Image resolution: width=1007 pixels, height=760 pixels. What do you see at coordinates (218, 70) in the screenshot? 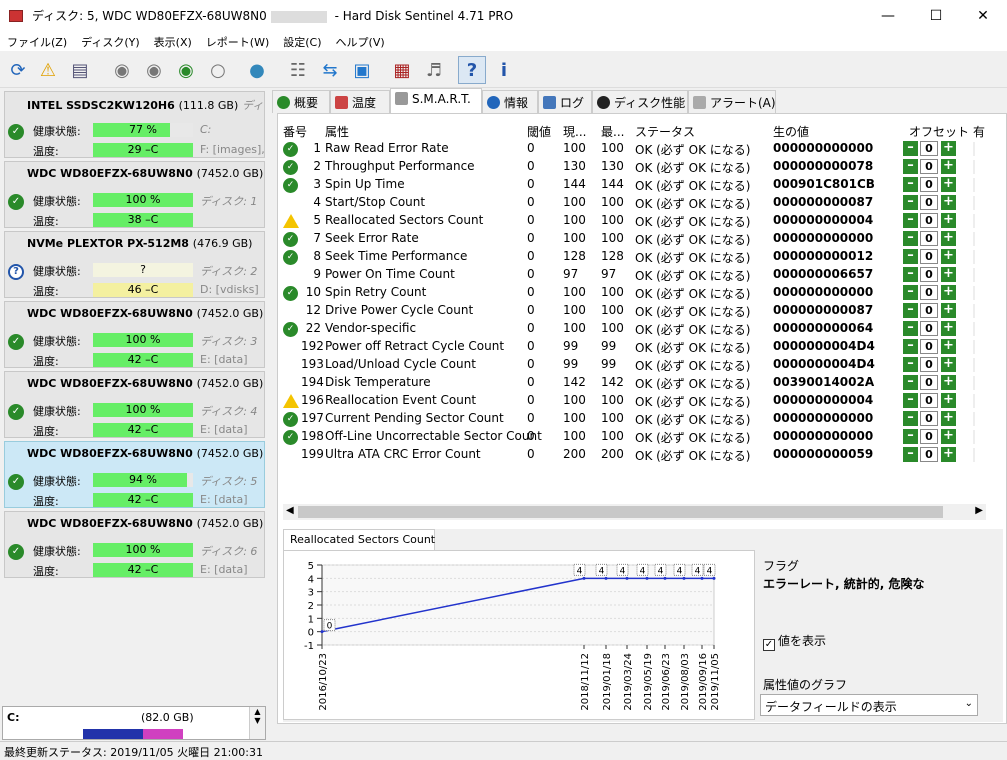
I see `disk-wipe-icon: ○` at bounding box center [218, 70].